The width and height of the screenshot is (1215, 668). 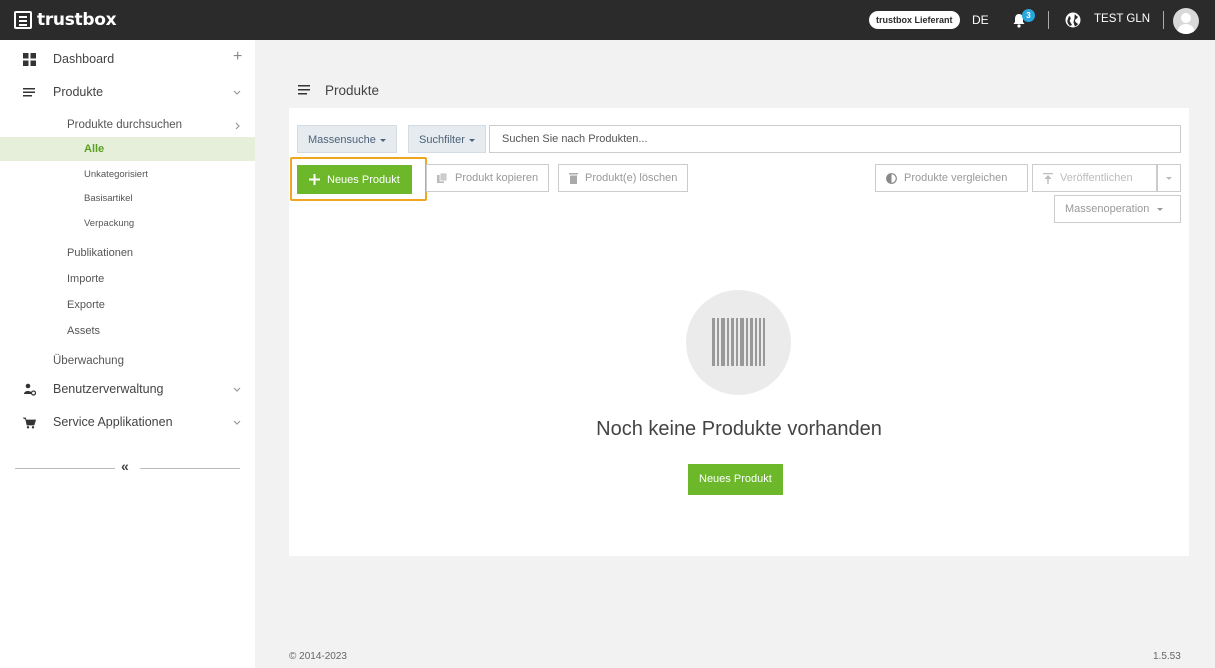 I want to click on mass-search-label: Massensuche, so click(x=342, y=140).